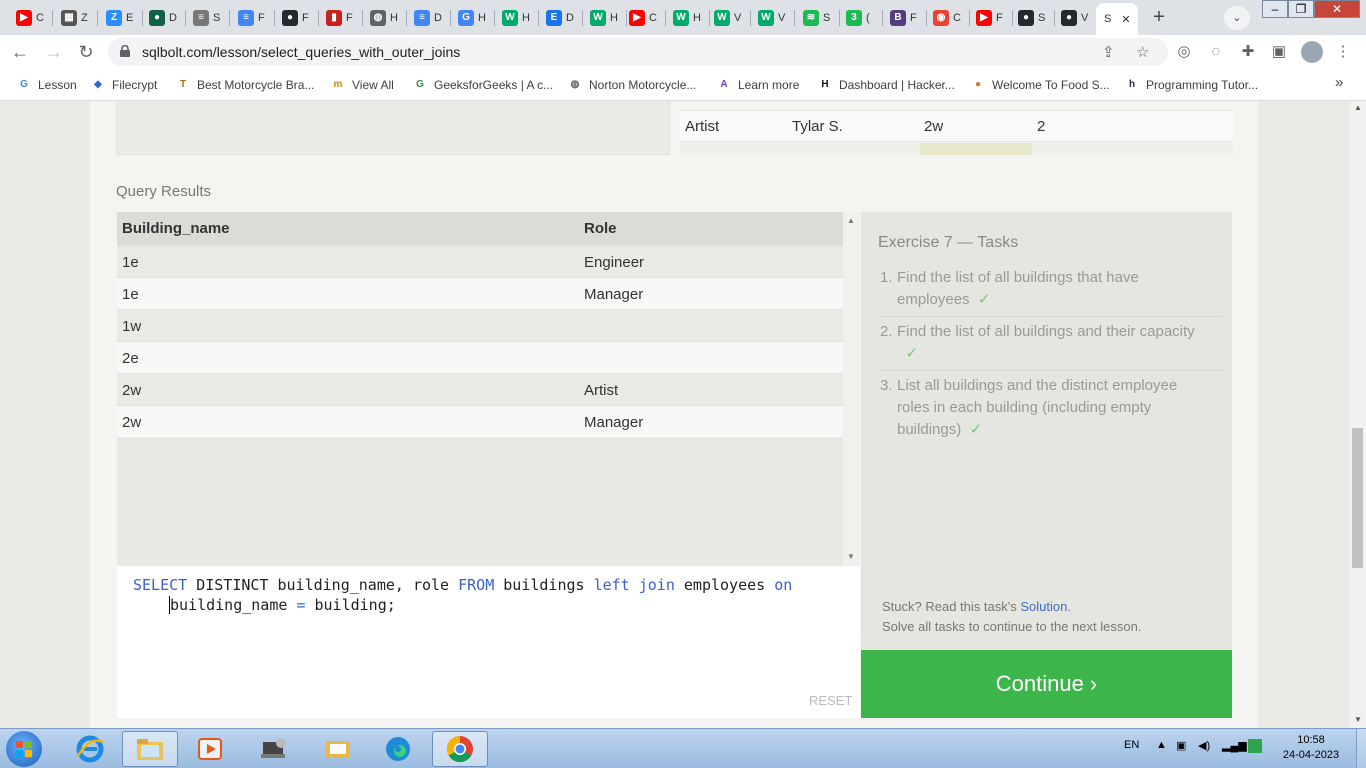 The height and width of the screenshot is (768, 1366). I want to click on query-results-title: Query Results, so click(164, 191).